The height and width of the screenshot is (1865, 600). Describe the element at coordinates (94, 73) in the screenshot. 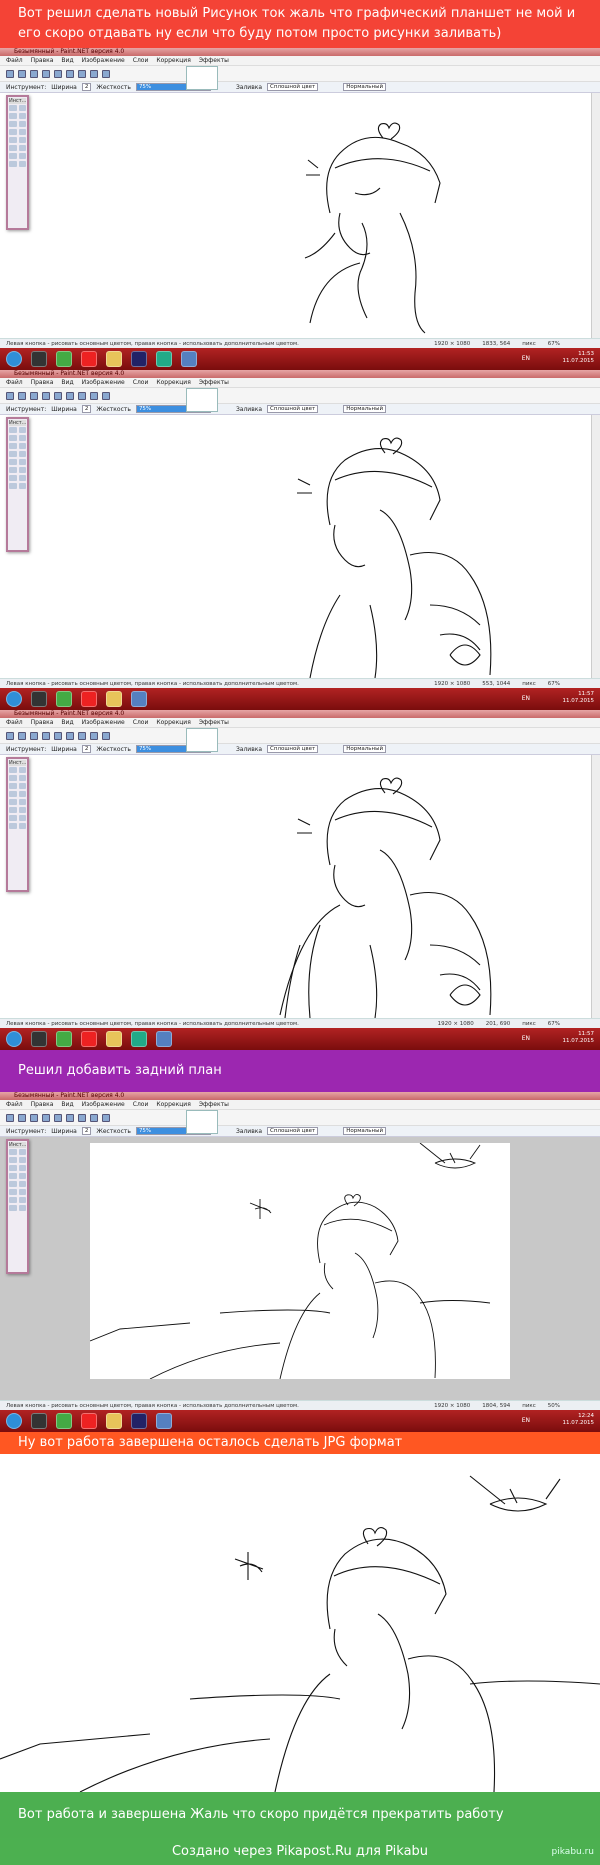

I see `undo-icon` at that location.